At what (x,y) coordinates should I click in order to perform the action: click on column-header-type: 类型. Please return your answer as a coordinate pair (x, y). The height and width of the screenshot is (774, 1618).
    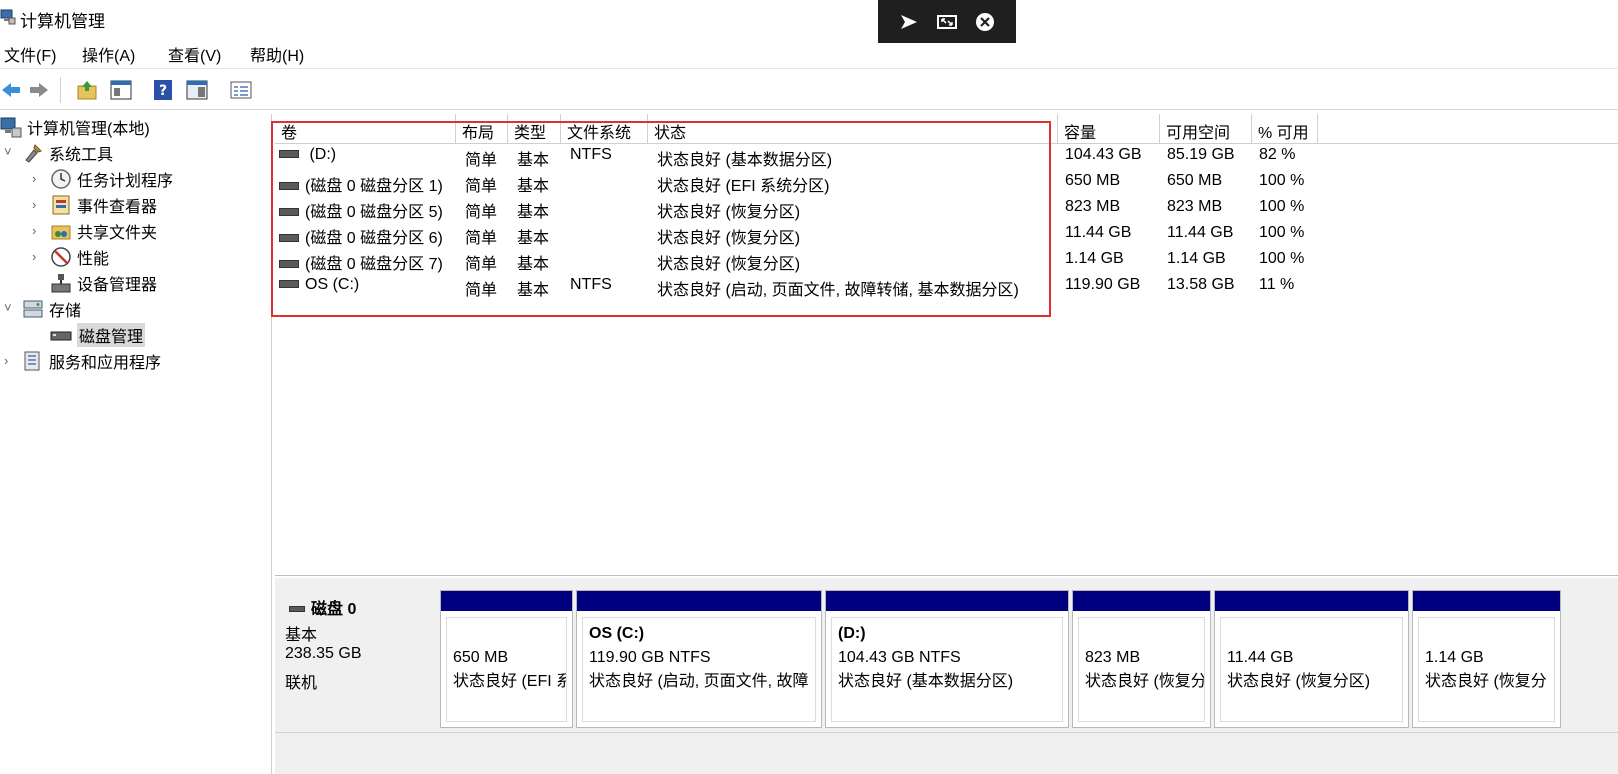
    Looking at the image, I should click on (534, 129).